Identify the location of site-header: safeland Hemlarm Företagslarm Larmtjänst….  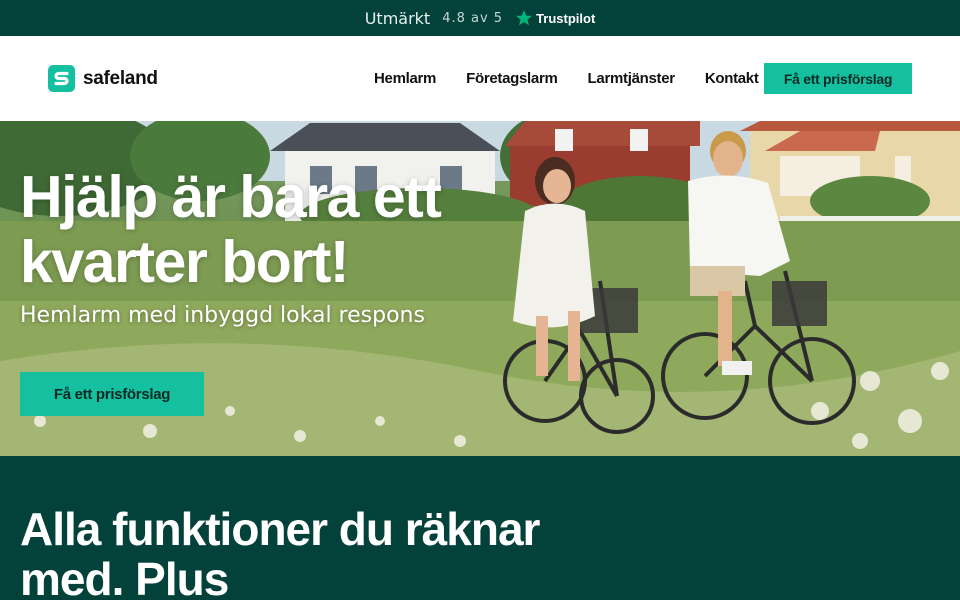
(480, 78).